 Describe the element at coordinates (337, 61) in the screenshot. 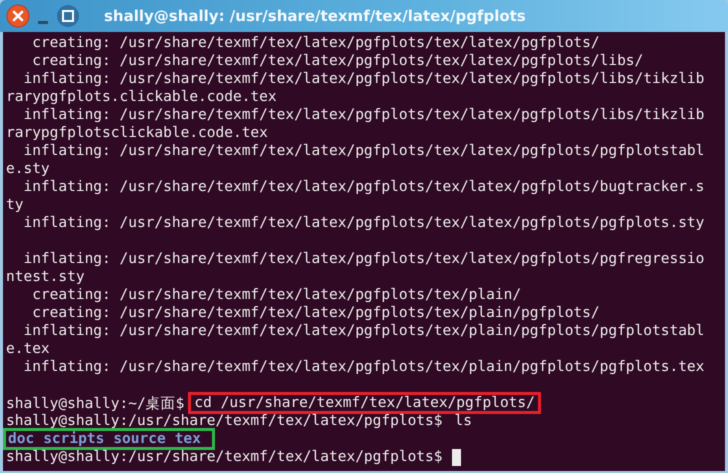

I see `terminal-output-line: creating: /usr/share/texmf/tex/latex/pgfplots/tex/latex/pgfplots/libs/` at that location.